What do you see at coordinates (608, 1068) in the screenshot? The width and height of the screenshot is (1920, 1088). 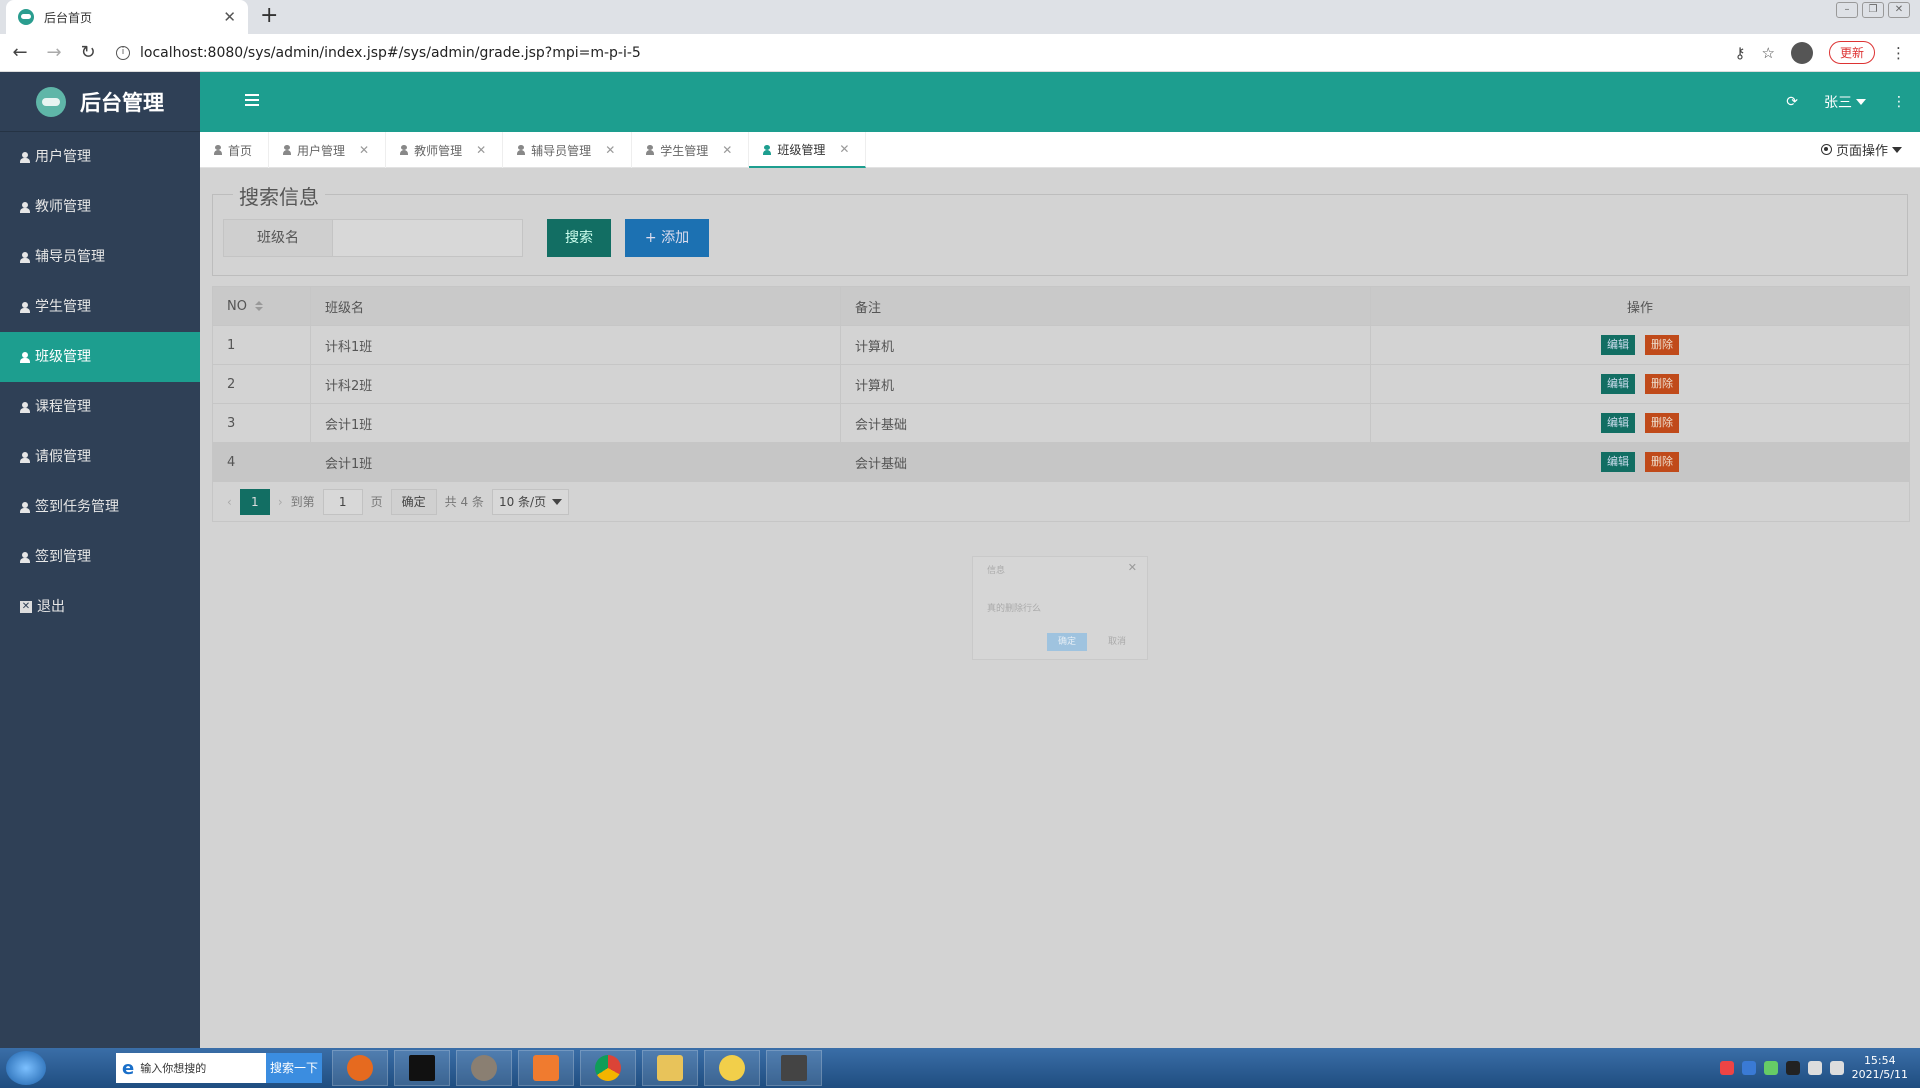 I see `chrome-app-icon` at bounding box center [608, 1068].